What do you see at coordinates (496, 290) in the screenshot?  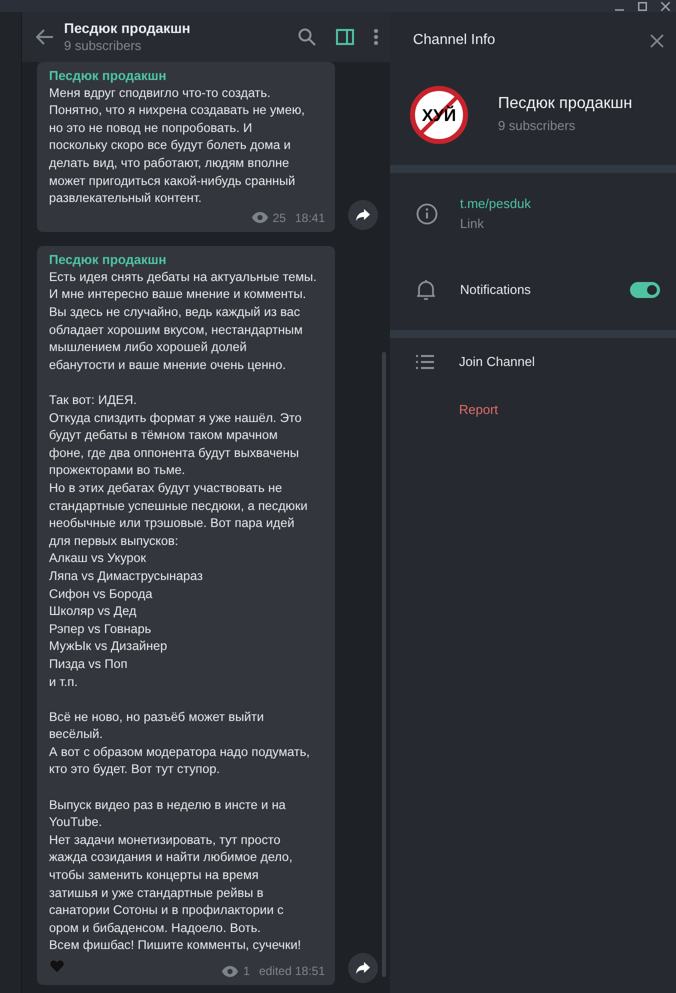 I see `notifications-label: Notifications` at bounding box center [496, 290].